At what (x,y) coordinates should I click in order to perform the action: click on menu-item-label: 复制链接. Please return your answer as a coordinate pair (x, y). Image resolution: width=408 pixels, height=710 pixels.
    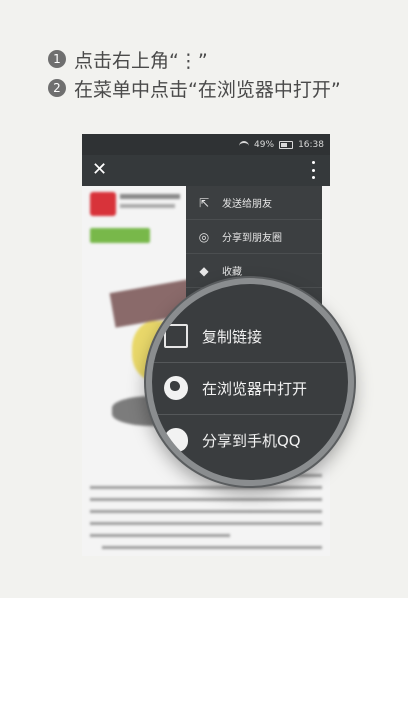
    Looking at the image, I should click on (232, 336).